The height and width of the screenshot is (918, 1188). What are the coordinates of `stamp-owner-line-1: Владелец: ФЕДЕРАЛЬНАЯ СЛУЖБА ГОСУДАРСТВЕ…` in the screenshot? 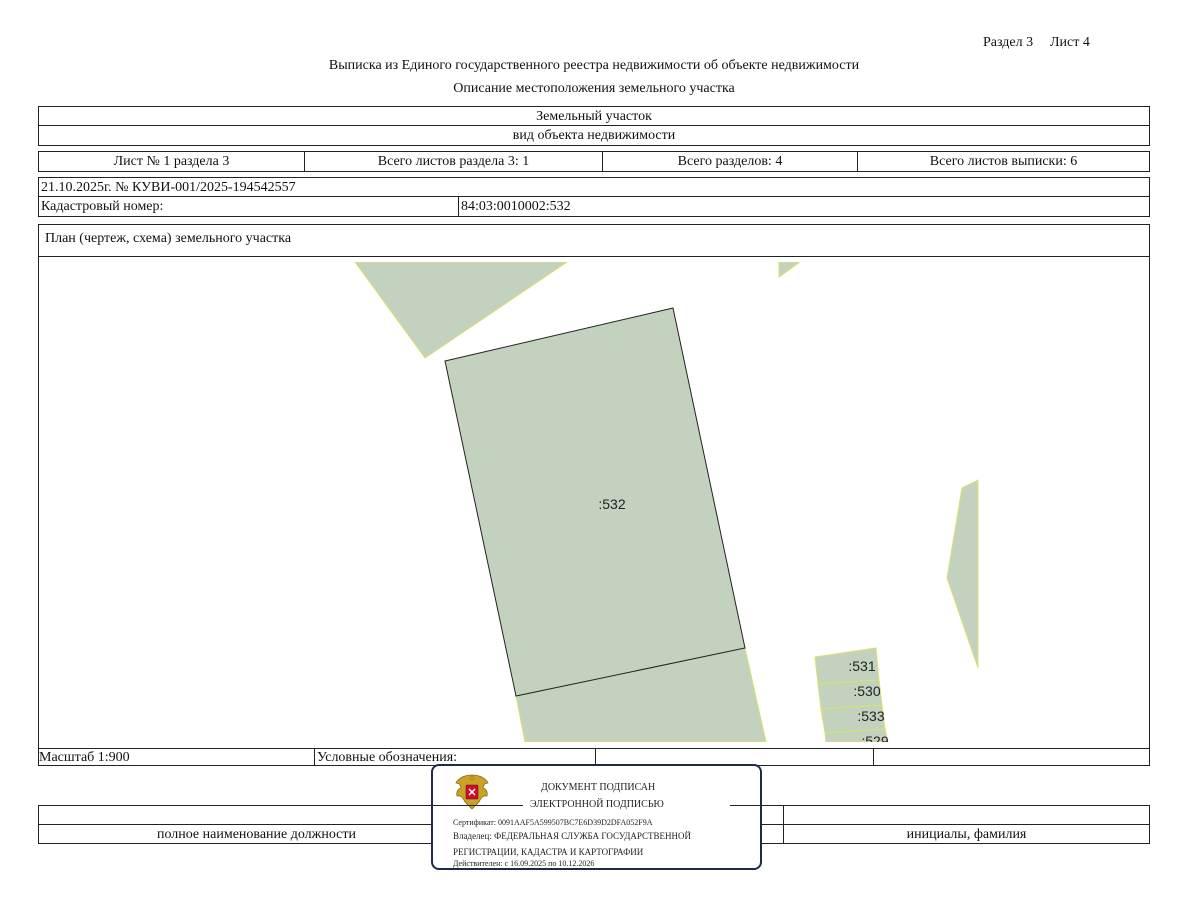 It's located at (572, 836).